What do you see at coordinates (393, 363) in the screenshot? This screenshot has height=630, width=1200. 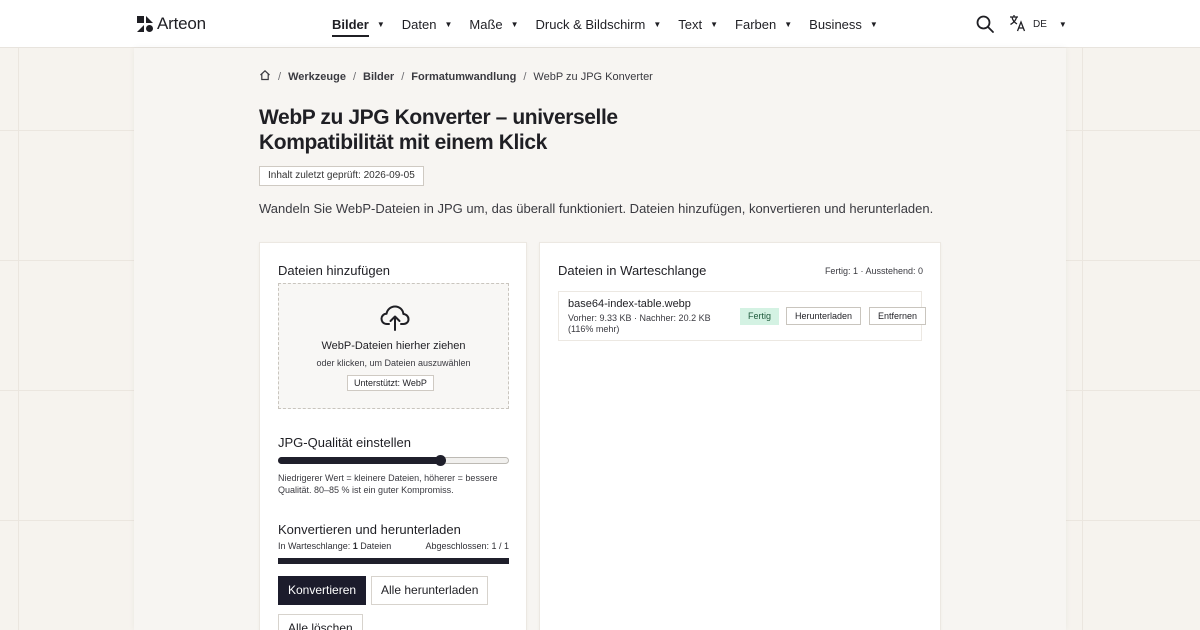 I see `dropzone-subtitle: oder klicken, um Dateien auszuwählen` at bounding box center [393, 363].